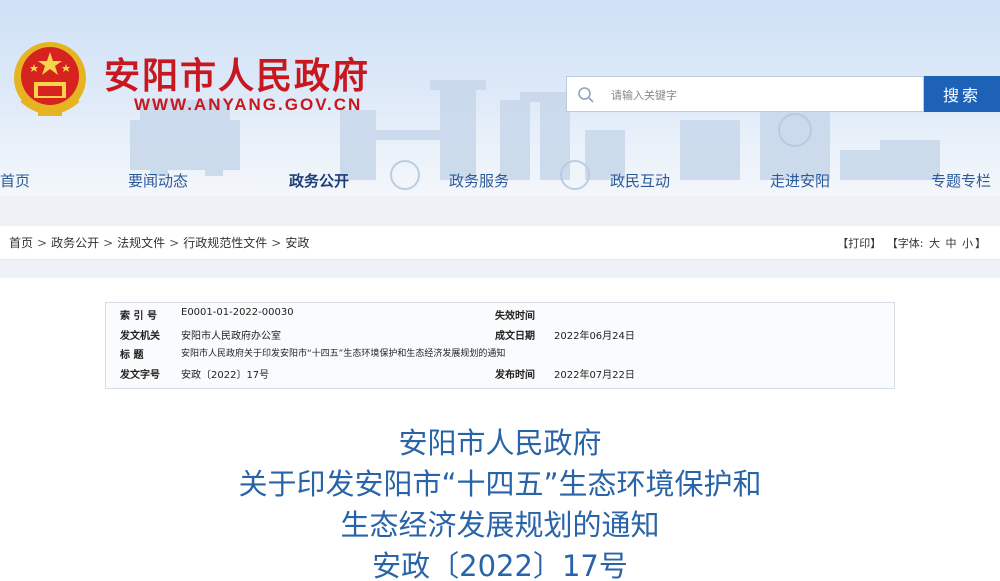 The width and height of the screenshot is (1000, 581). What do you see at coordinates (515, 336) in the screenshot?
I see `written-date-label: 成文日期` at bounding box center [515, 336].